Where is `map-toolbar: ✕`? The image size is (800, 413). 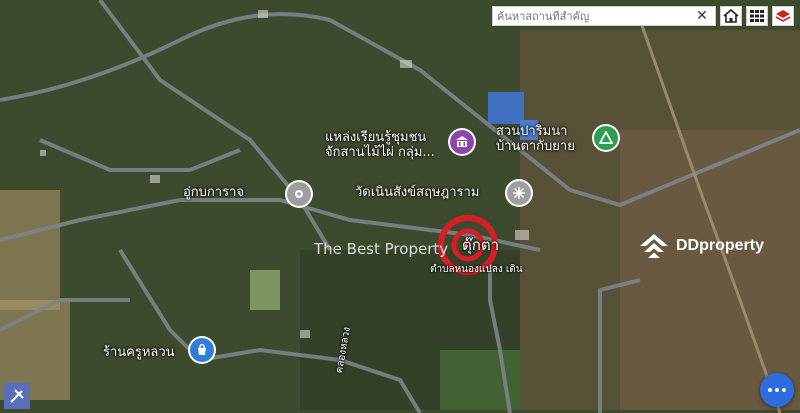
map-toolbar: ✕ is located at coordinates (643, 16).